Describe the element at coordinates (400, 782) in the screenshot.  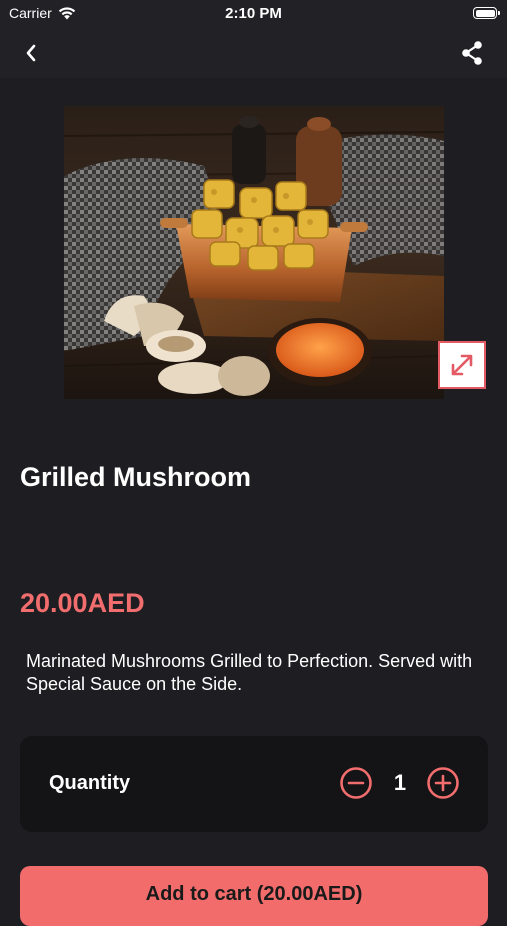
I see `quantity-value: 1` at that location.